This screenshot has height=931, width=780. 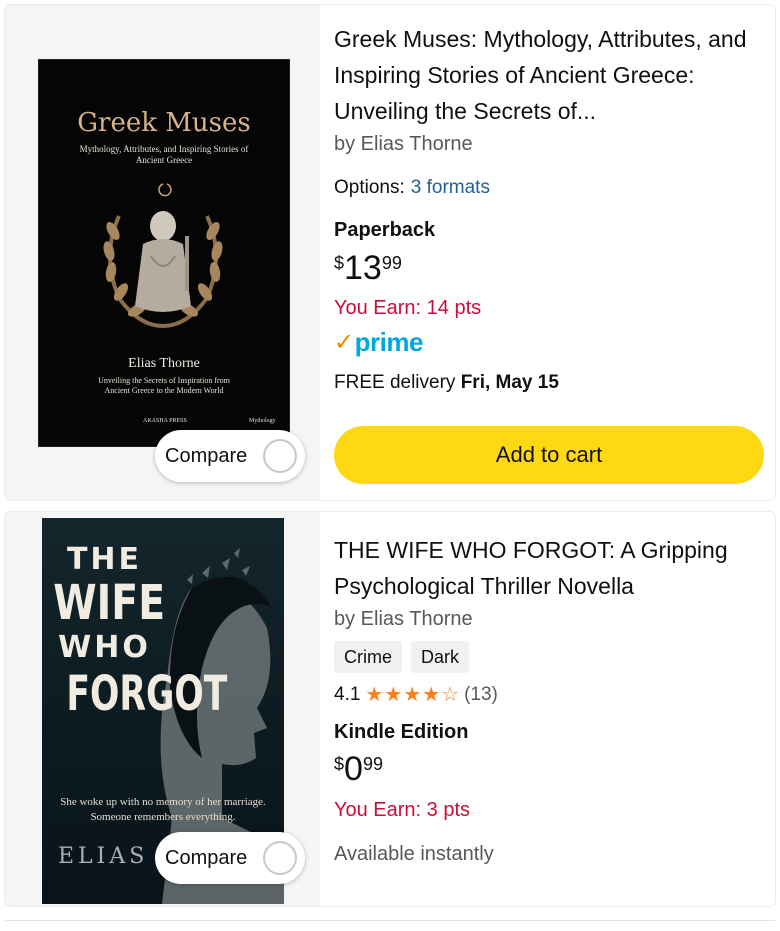 I want to click on availability: Available instantly, so click(x=414, y=854).